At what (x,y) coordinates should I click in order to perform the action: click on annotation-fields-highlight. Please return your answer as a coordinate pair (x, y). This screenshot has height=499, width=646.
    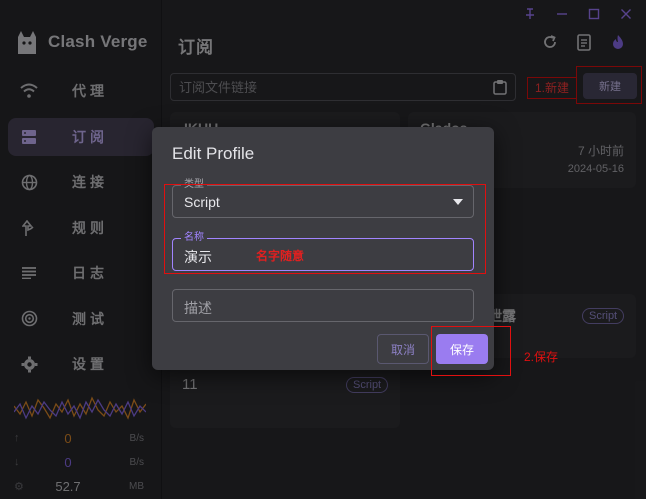
    Looking at the image, I should click on (325, 229).